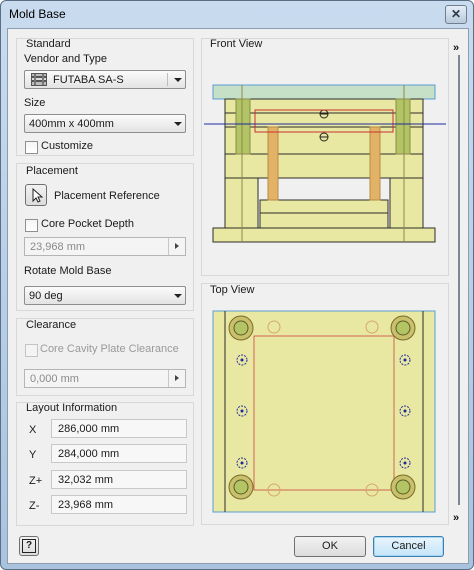 The height and width of the screenshot is (570, 474). What do you see at coordinates (237, 14) in the screenshot?
I see `title-bar: Mold Base ✕` at bounding box center [237, 14].